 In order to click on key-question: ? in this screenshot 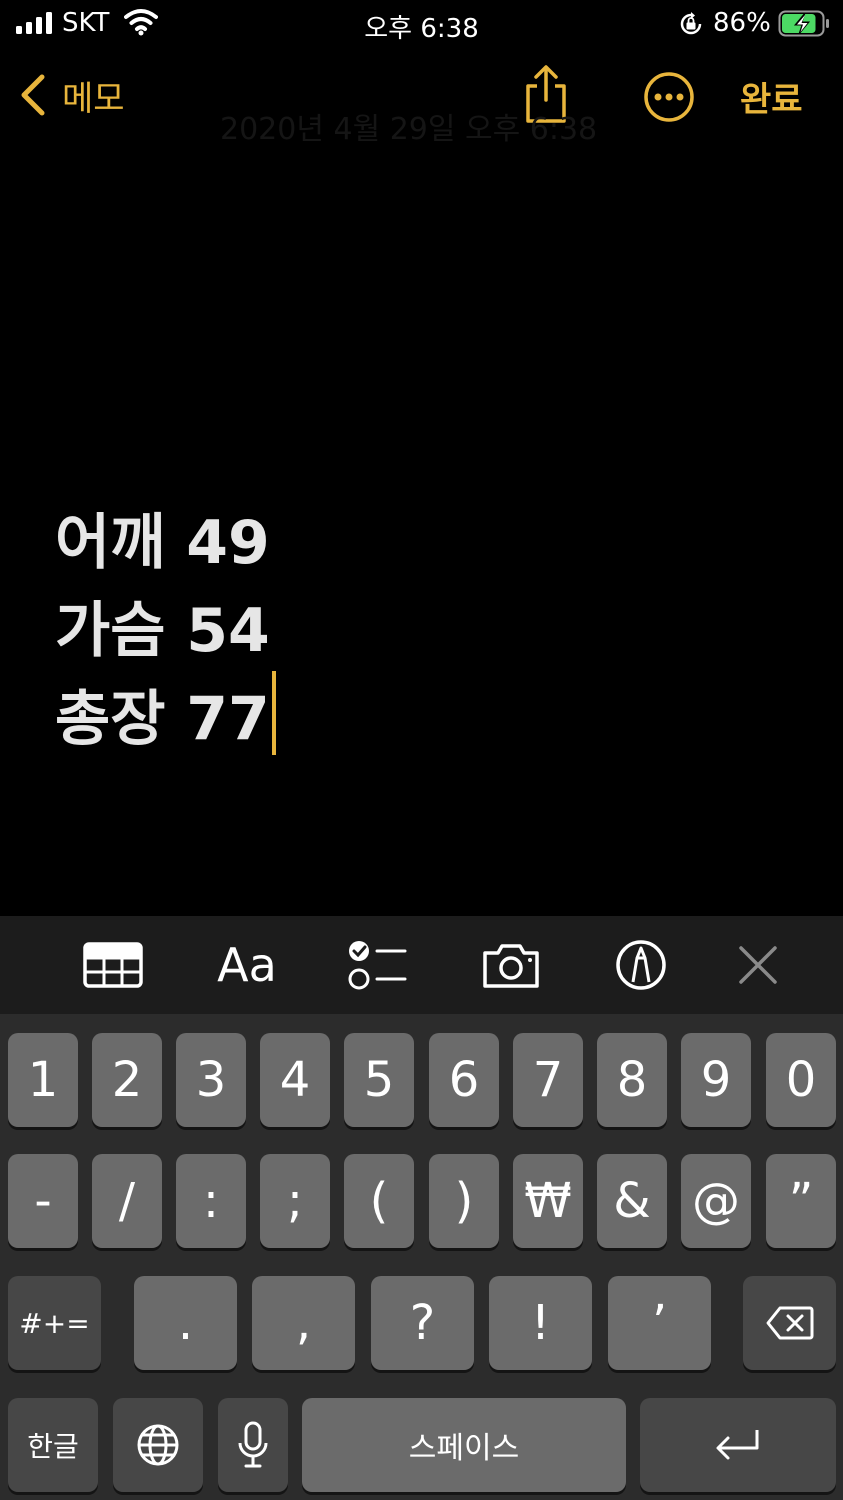, I will do `click(422, 1323)`.